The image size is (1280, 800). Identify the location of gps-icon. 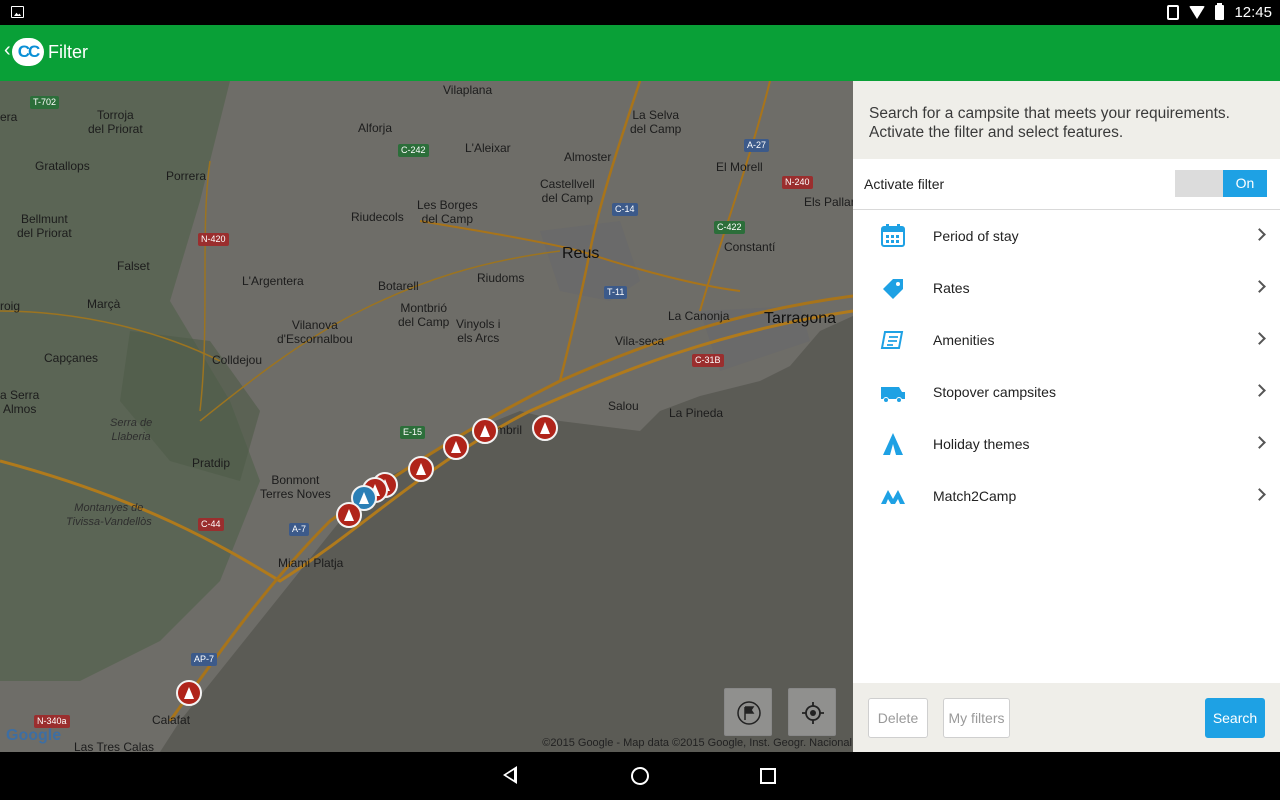
(813, 713).